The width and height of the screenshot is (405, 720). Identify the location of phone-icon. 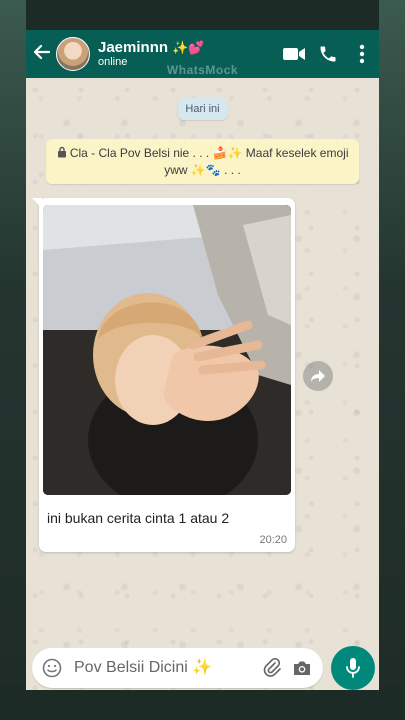
(328, 54).